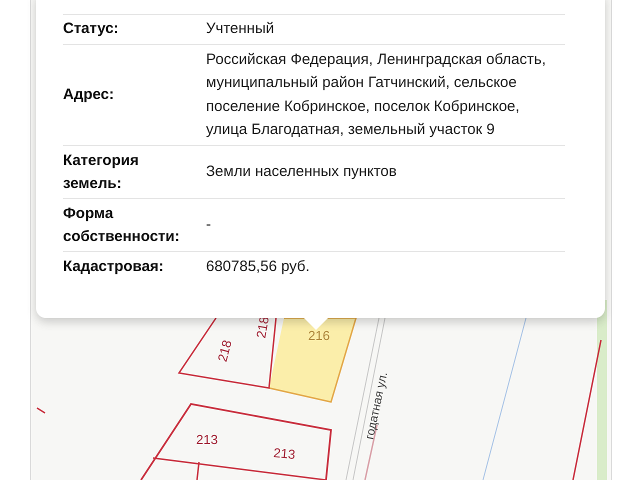 The height and width of the screenshot is (480, 640). Describe the element at coordinates (114, 266) in the screenshot. I see `field-label: Кадастровая:` at that location.